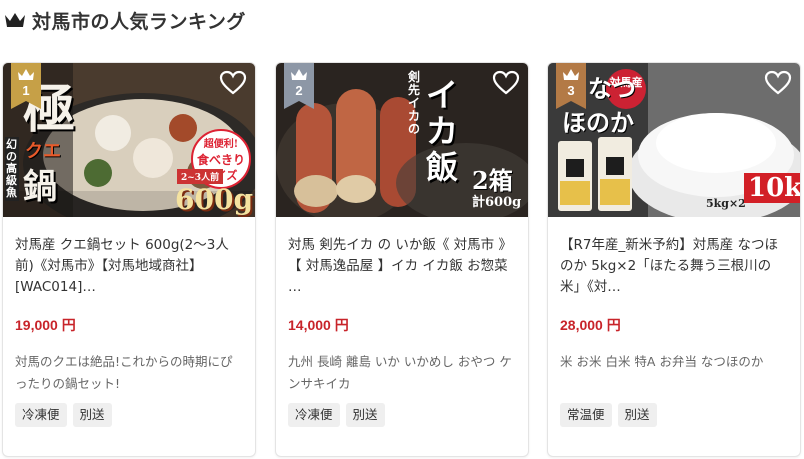  I want to click on rank-number: 2, so click(299, 90).